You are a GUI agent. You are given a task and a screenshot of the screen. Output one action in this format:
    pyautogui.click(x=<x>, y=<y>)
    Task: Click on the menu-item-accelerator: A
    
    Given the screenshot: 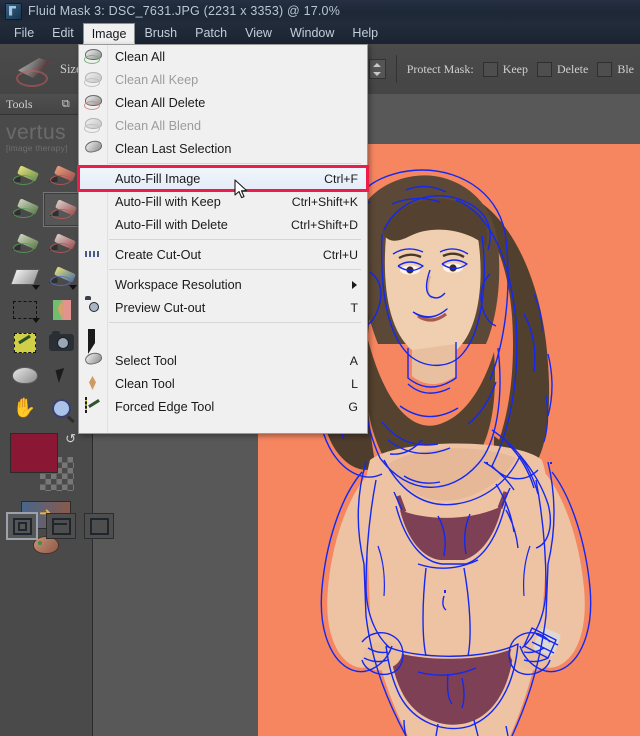 What is the action you would take?
    pyautogui.click(x=353, y=360)
    